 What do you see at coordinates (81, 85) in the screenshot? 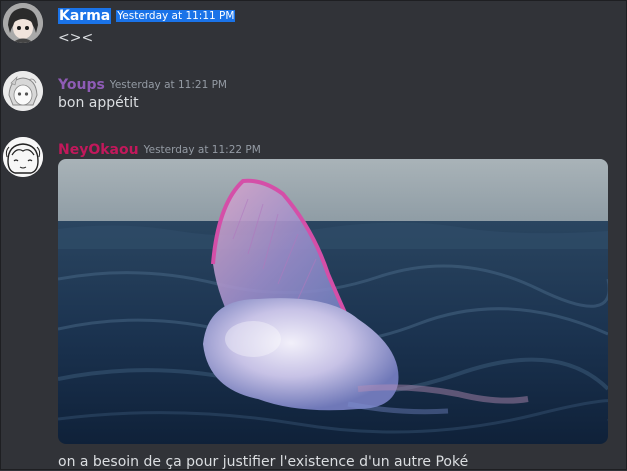
I see `username: Youps` at bounding box center [81, 85].